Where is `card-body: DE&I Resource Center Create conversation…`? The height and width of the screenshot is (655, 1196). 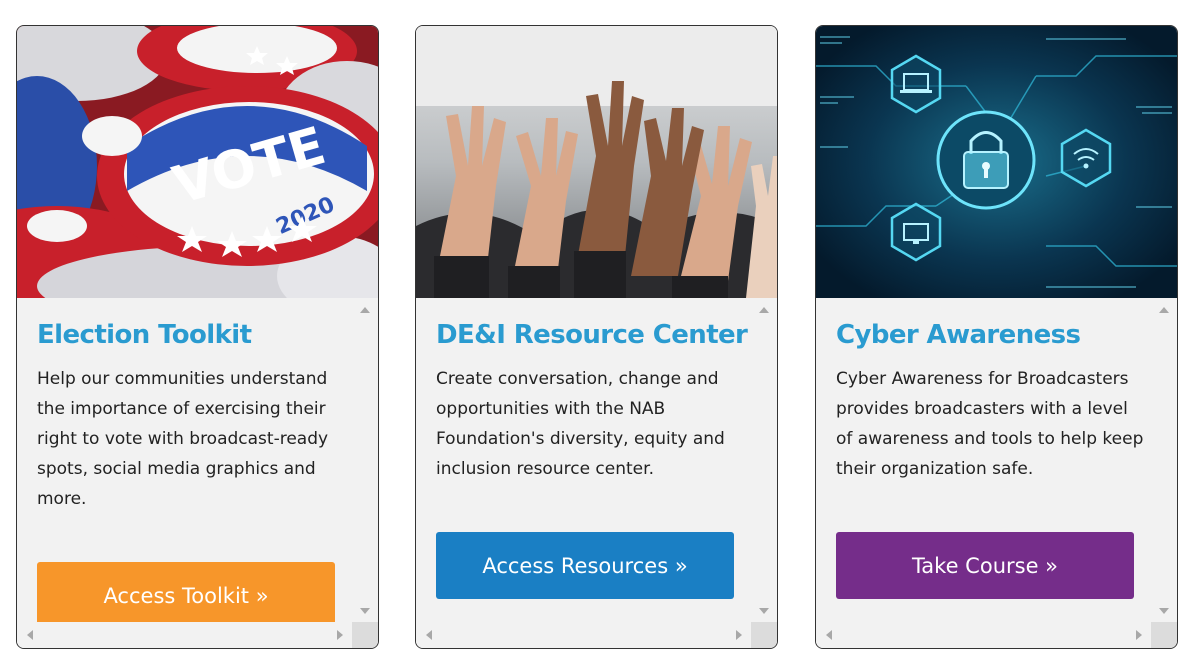 card-body: DE&I Resource Center Create conversation… is located at coordinates (584, 460).